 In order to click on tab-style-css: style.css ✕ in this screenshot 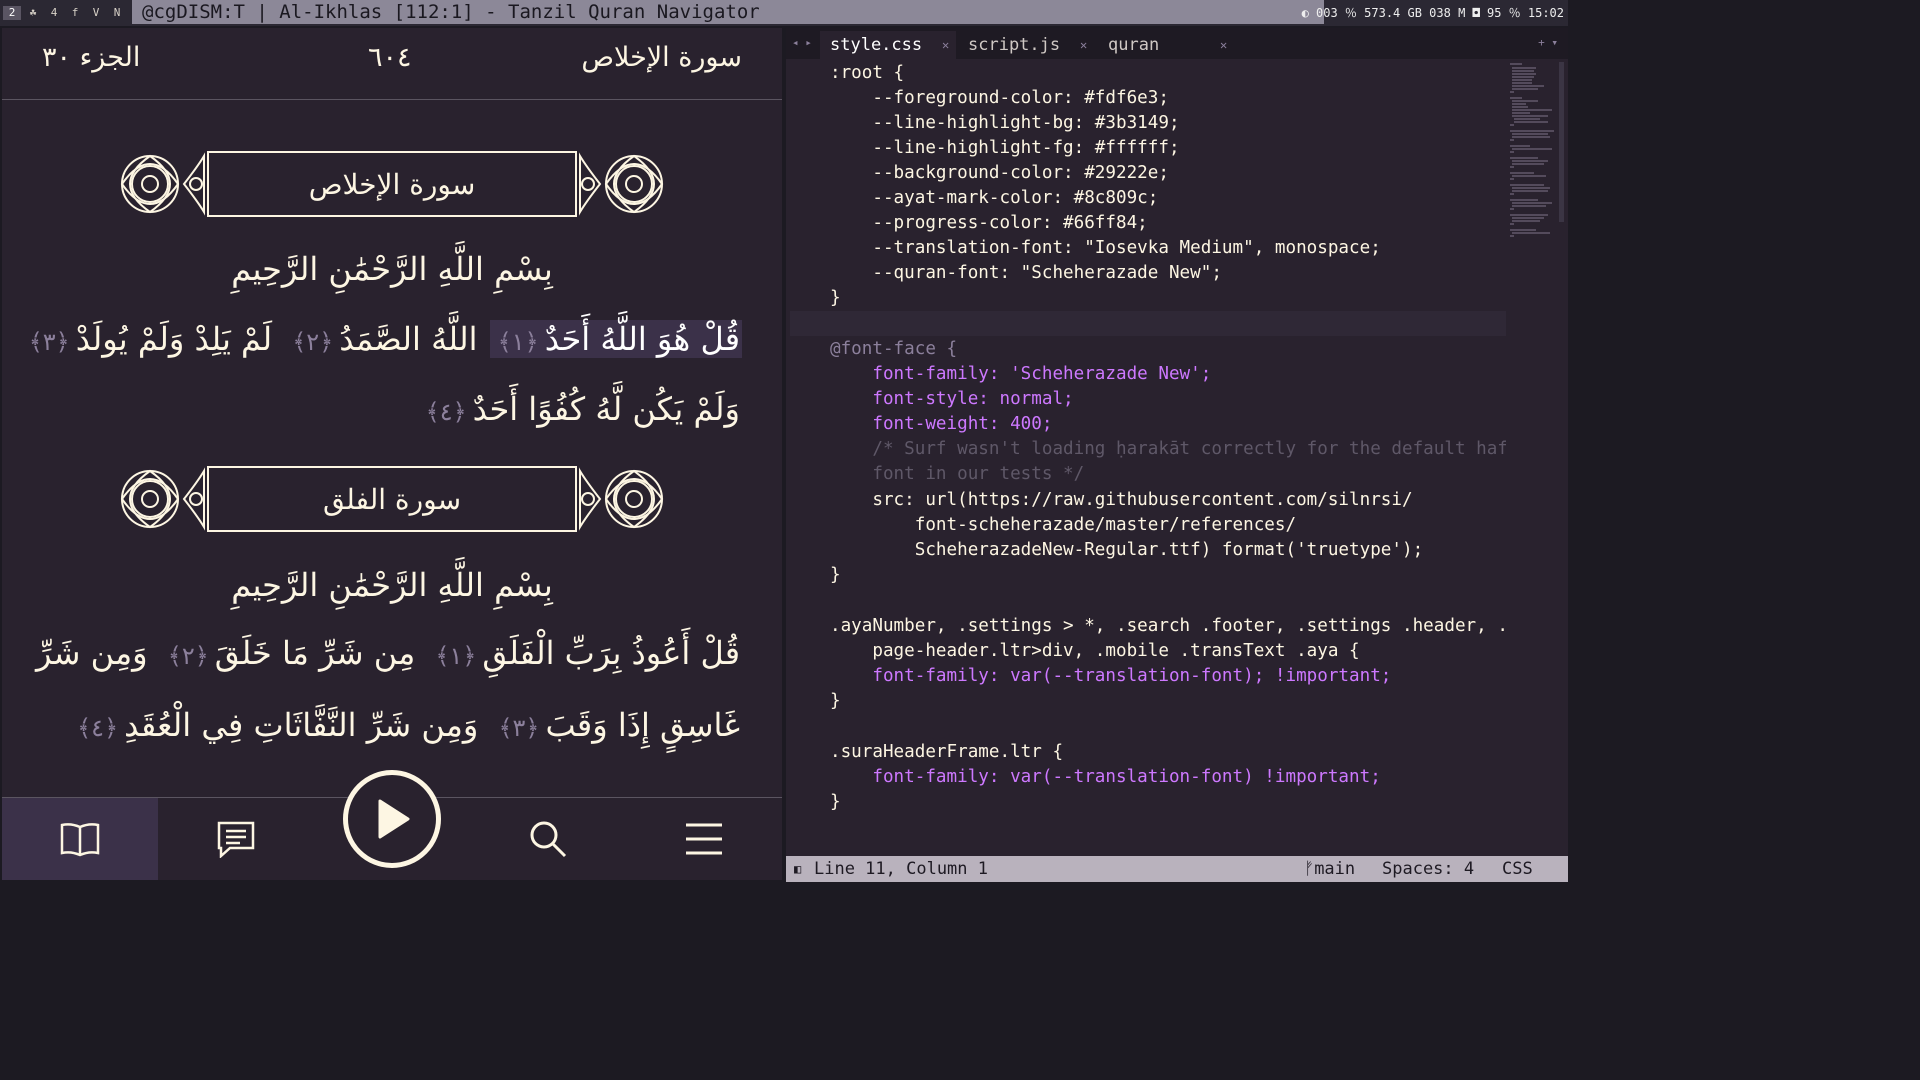, I will do `click(888, 45)`.